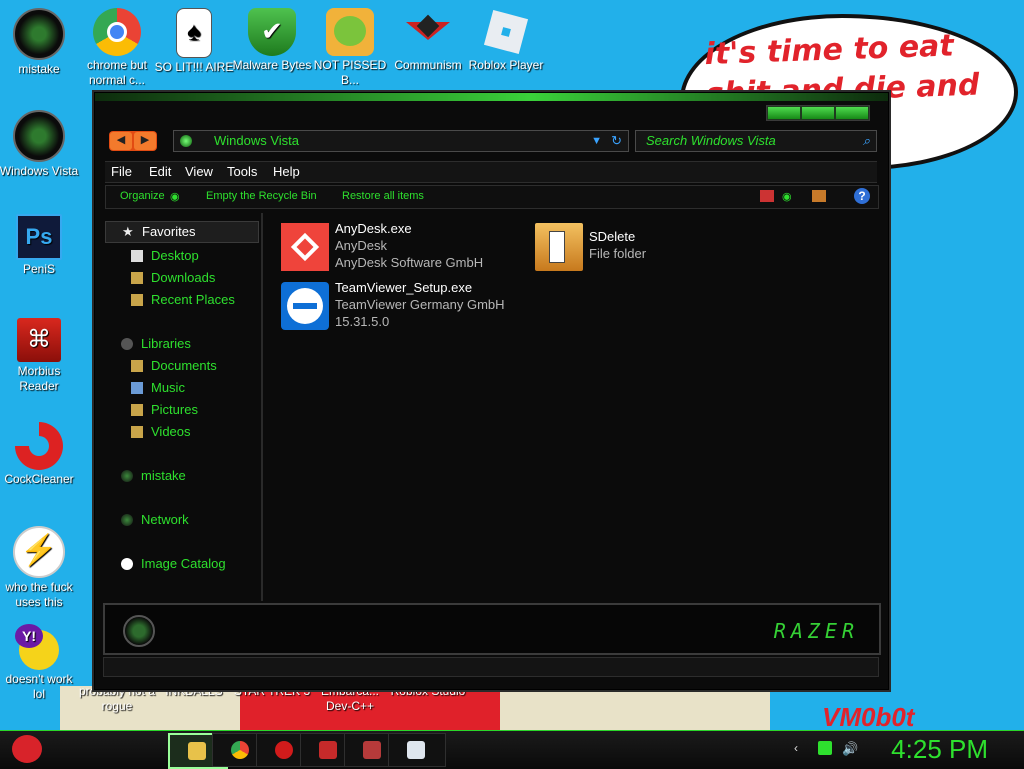 The width and height of the screenshot is (1024, 769). What do you see at coordinates (133, 141) in the screenshot?
I see `nav-buttons: ◀ ▶` at bounding box center [133, 141].